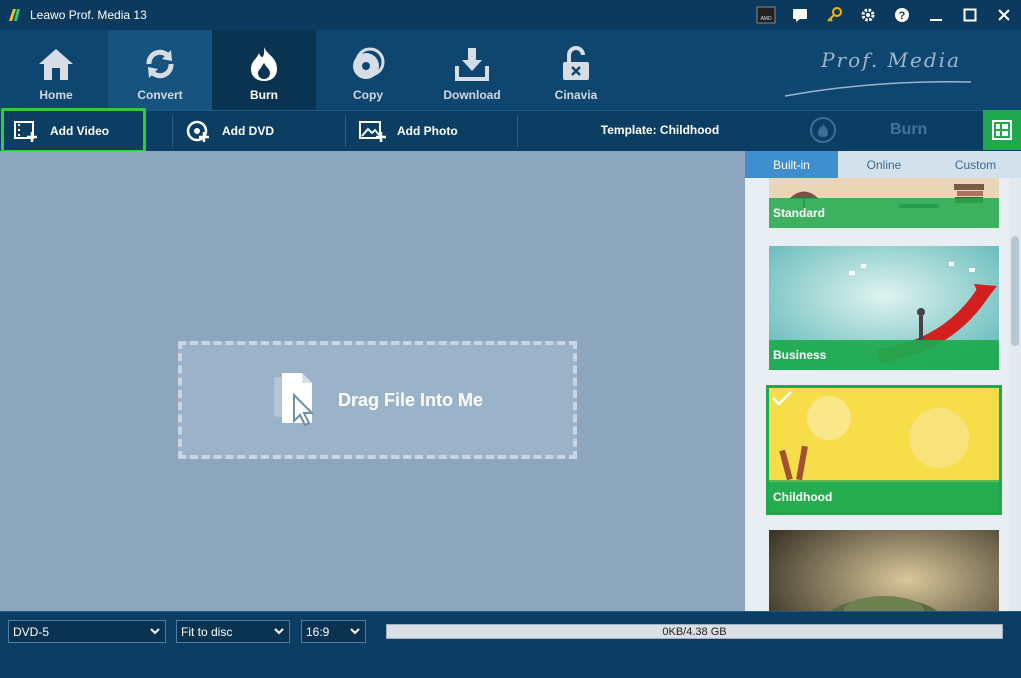 This screenshot has width=1021, height=678. I want to click on nav-burn: Burn, so click(264, 70).